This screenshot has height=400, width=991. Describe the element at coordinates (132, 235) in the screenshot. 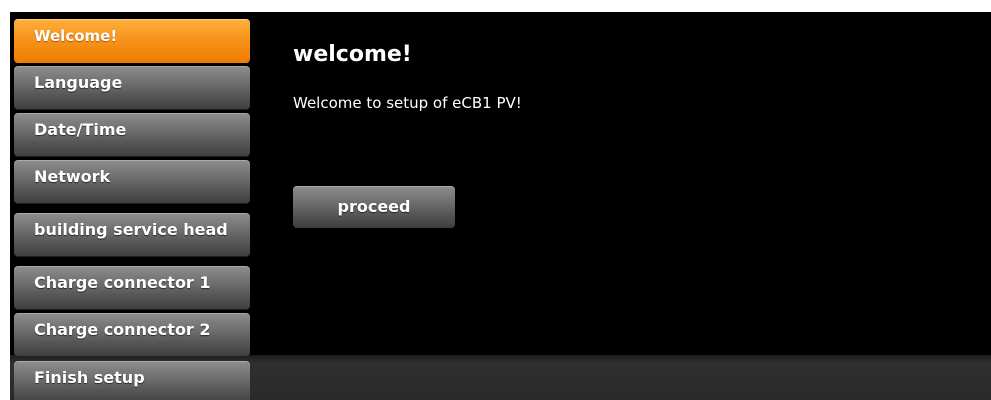

I see `sidebar-item-building-service-head: building service head` at that location.